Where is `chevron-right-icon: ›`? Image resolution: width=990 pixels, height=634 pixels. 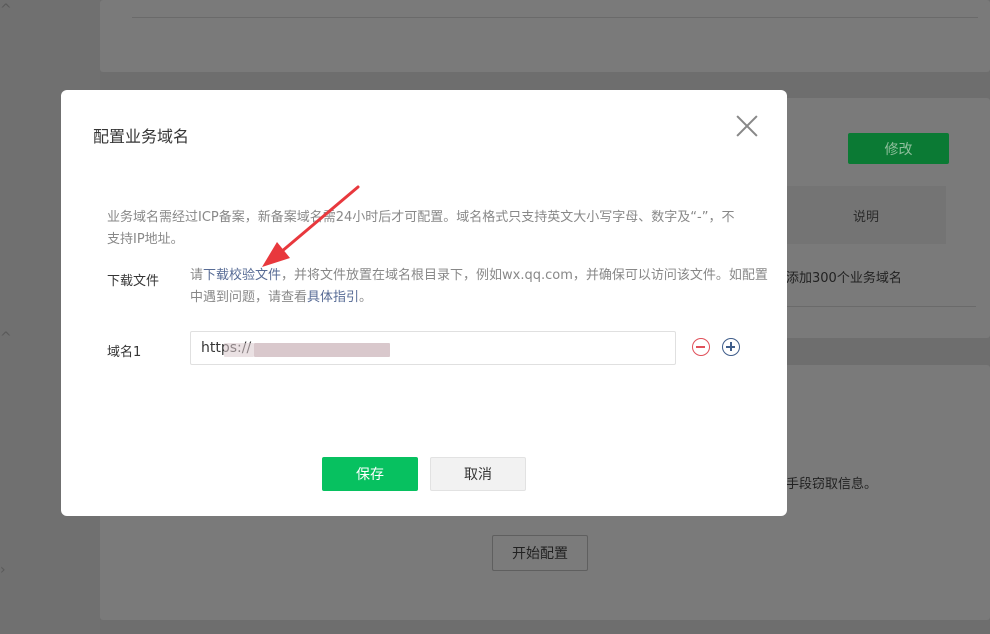
chevron-right-icon: › is located at coordinates (3, 570).